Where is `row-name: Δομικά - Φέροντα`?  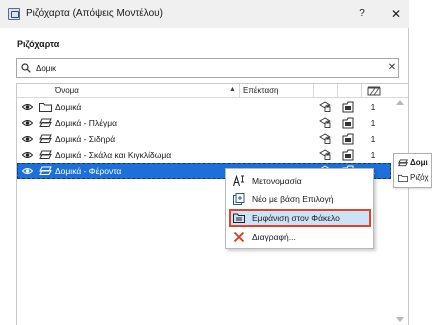 row-name: Δομικά - Φέροντα is located at coordinates (88, 171).